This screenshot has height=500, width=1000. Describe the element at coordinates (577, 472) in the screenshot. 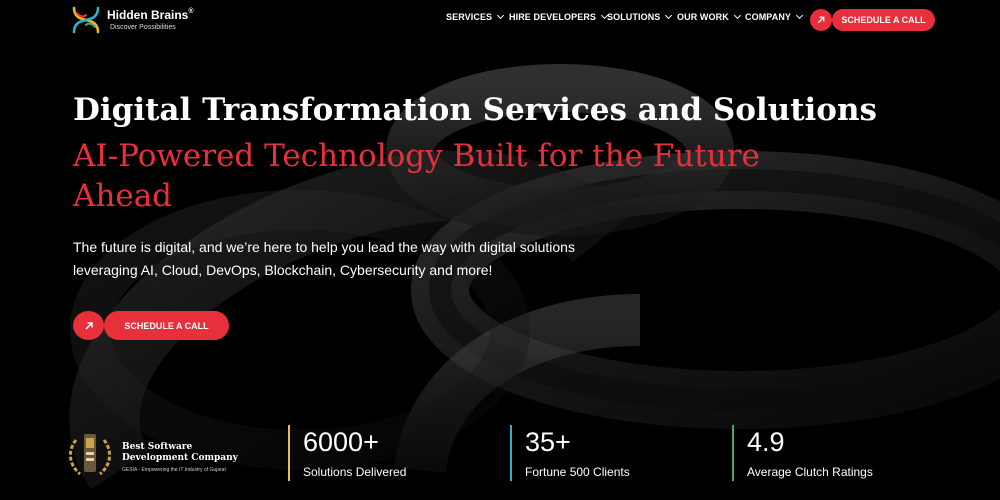

I see `stat-label: Fortune 500 Clients` at that location.